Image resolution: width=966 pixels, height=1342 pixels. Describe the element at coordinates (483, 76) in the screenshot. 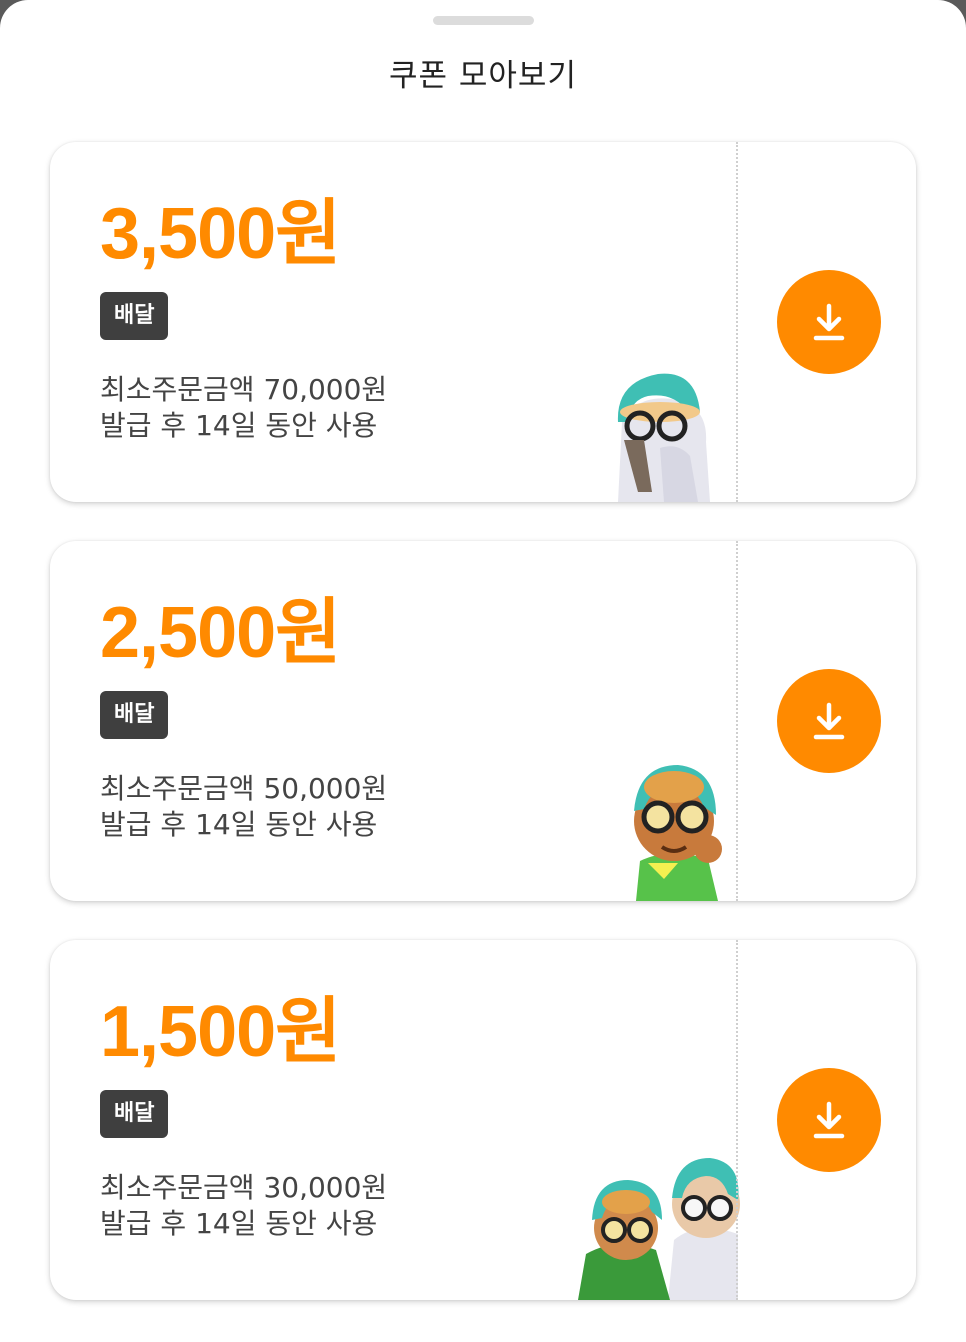

I see `sheet-title: 쿠폰 모아보기` at that location.